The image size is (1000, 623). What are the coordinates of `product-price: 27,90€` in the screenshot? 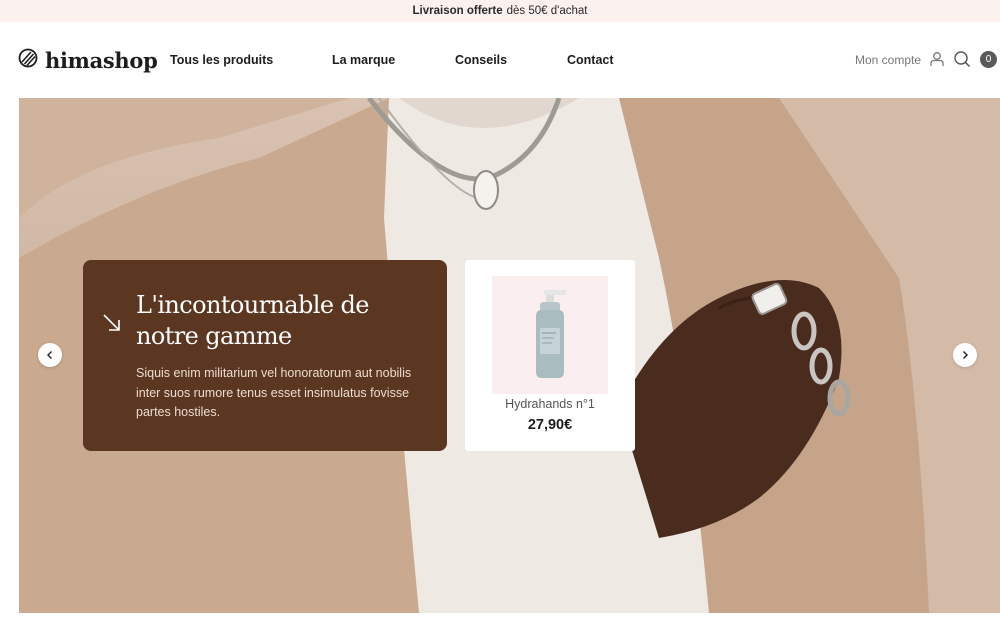 It's located at (550, 425).